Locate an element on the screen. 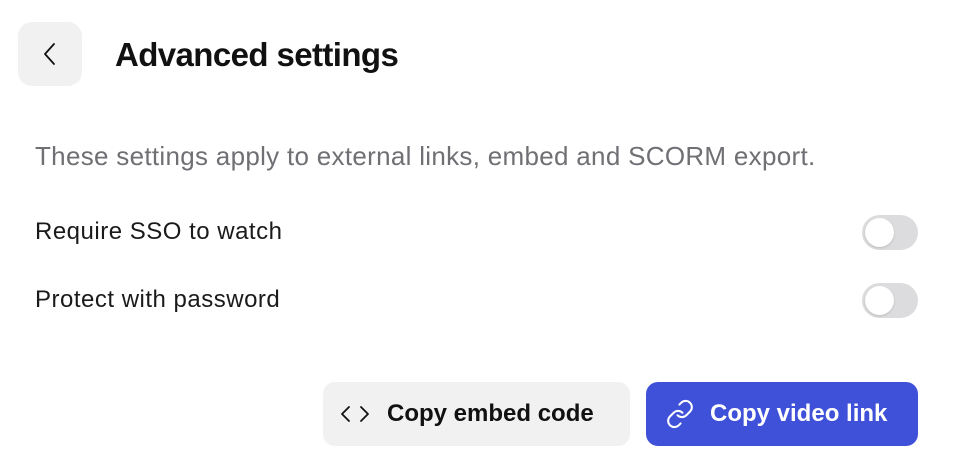  action-buttons: Copy embed code Copy video link is located at coordinates (620, 414).